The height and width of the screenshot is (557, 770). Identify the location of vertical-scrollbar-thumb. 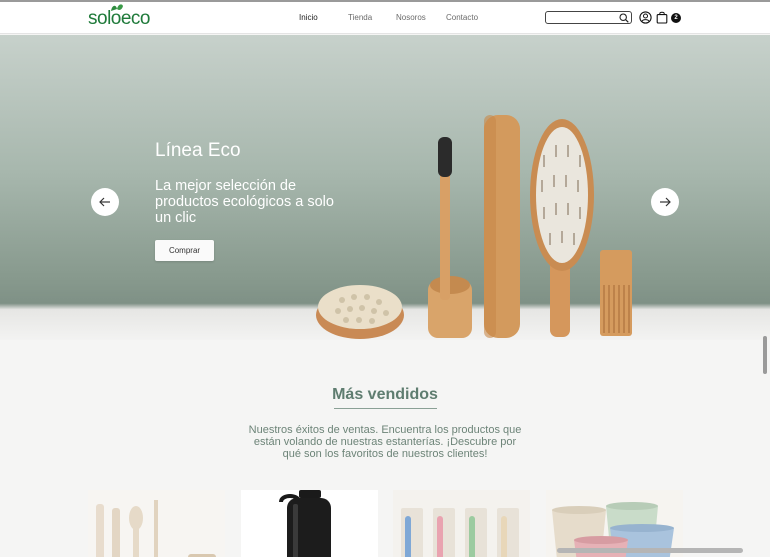
(765, 355).